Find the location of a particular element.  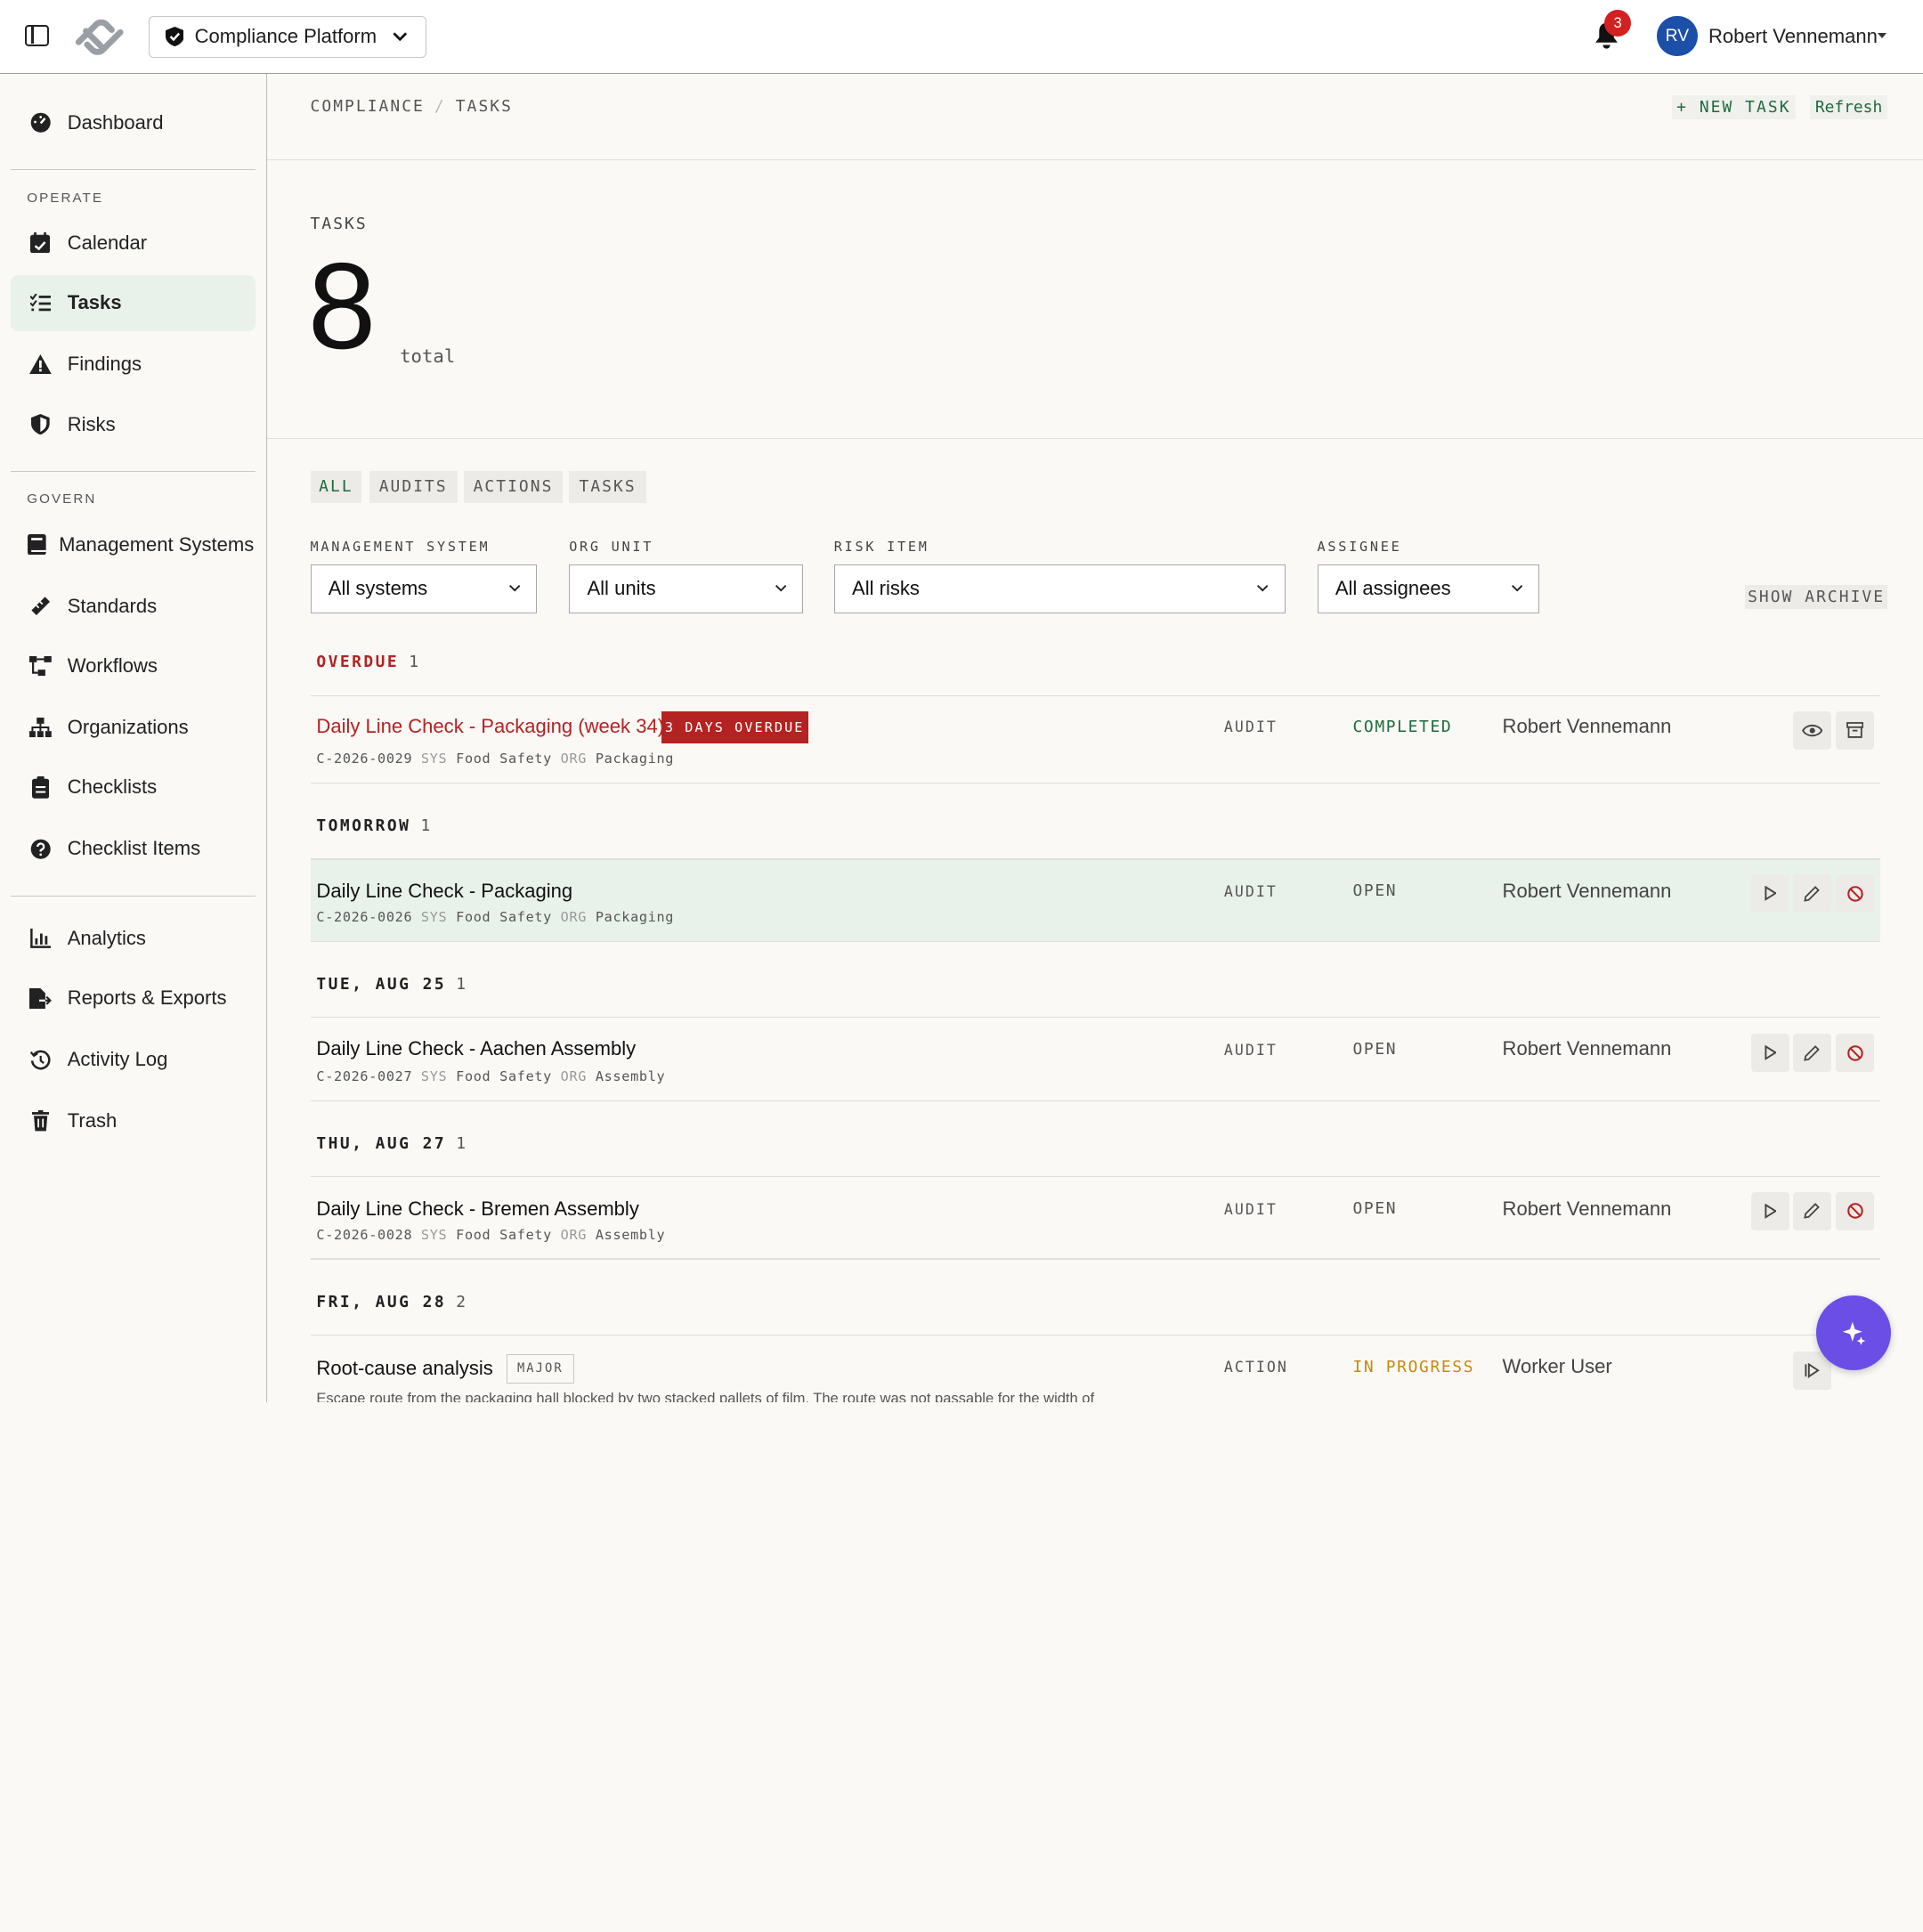

task-count-unit: total is located at coordinates (428, 357).